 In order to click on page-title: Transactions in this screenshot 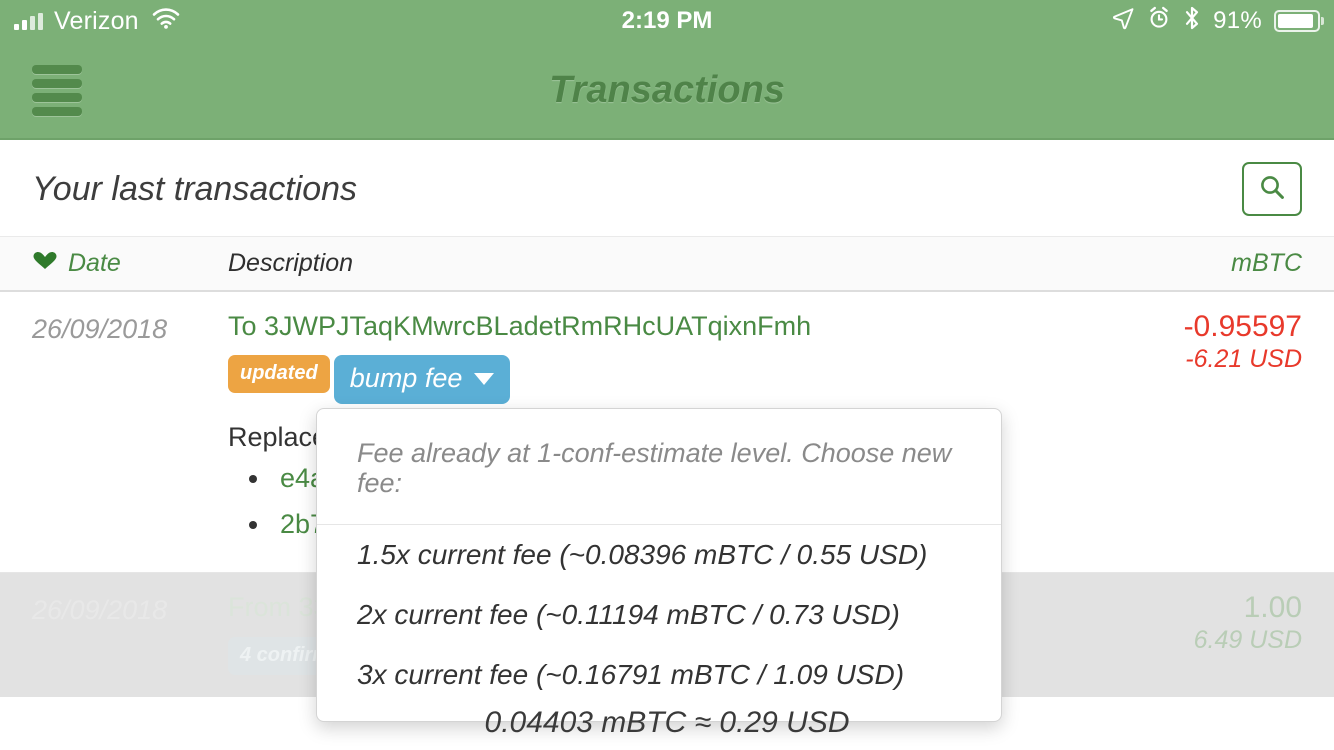, I will do `click(667, 89)`.